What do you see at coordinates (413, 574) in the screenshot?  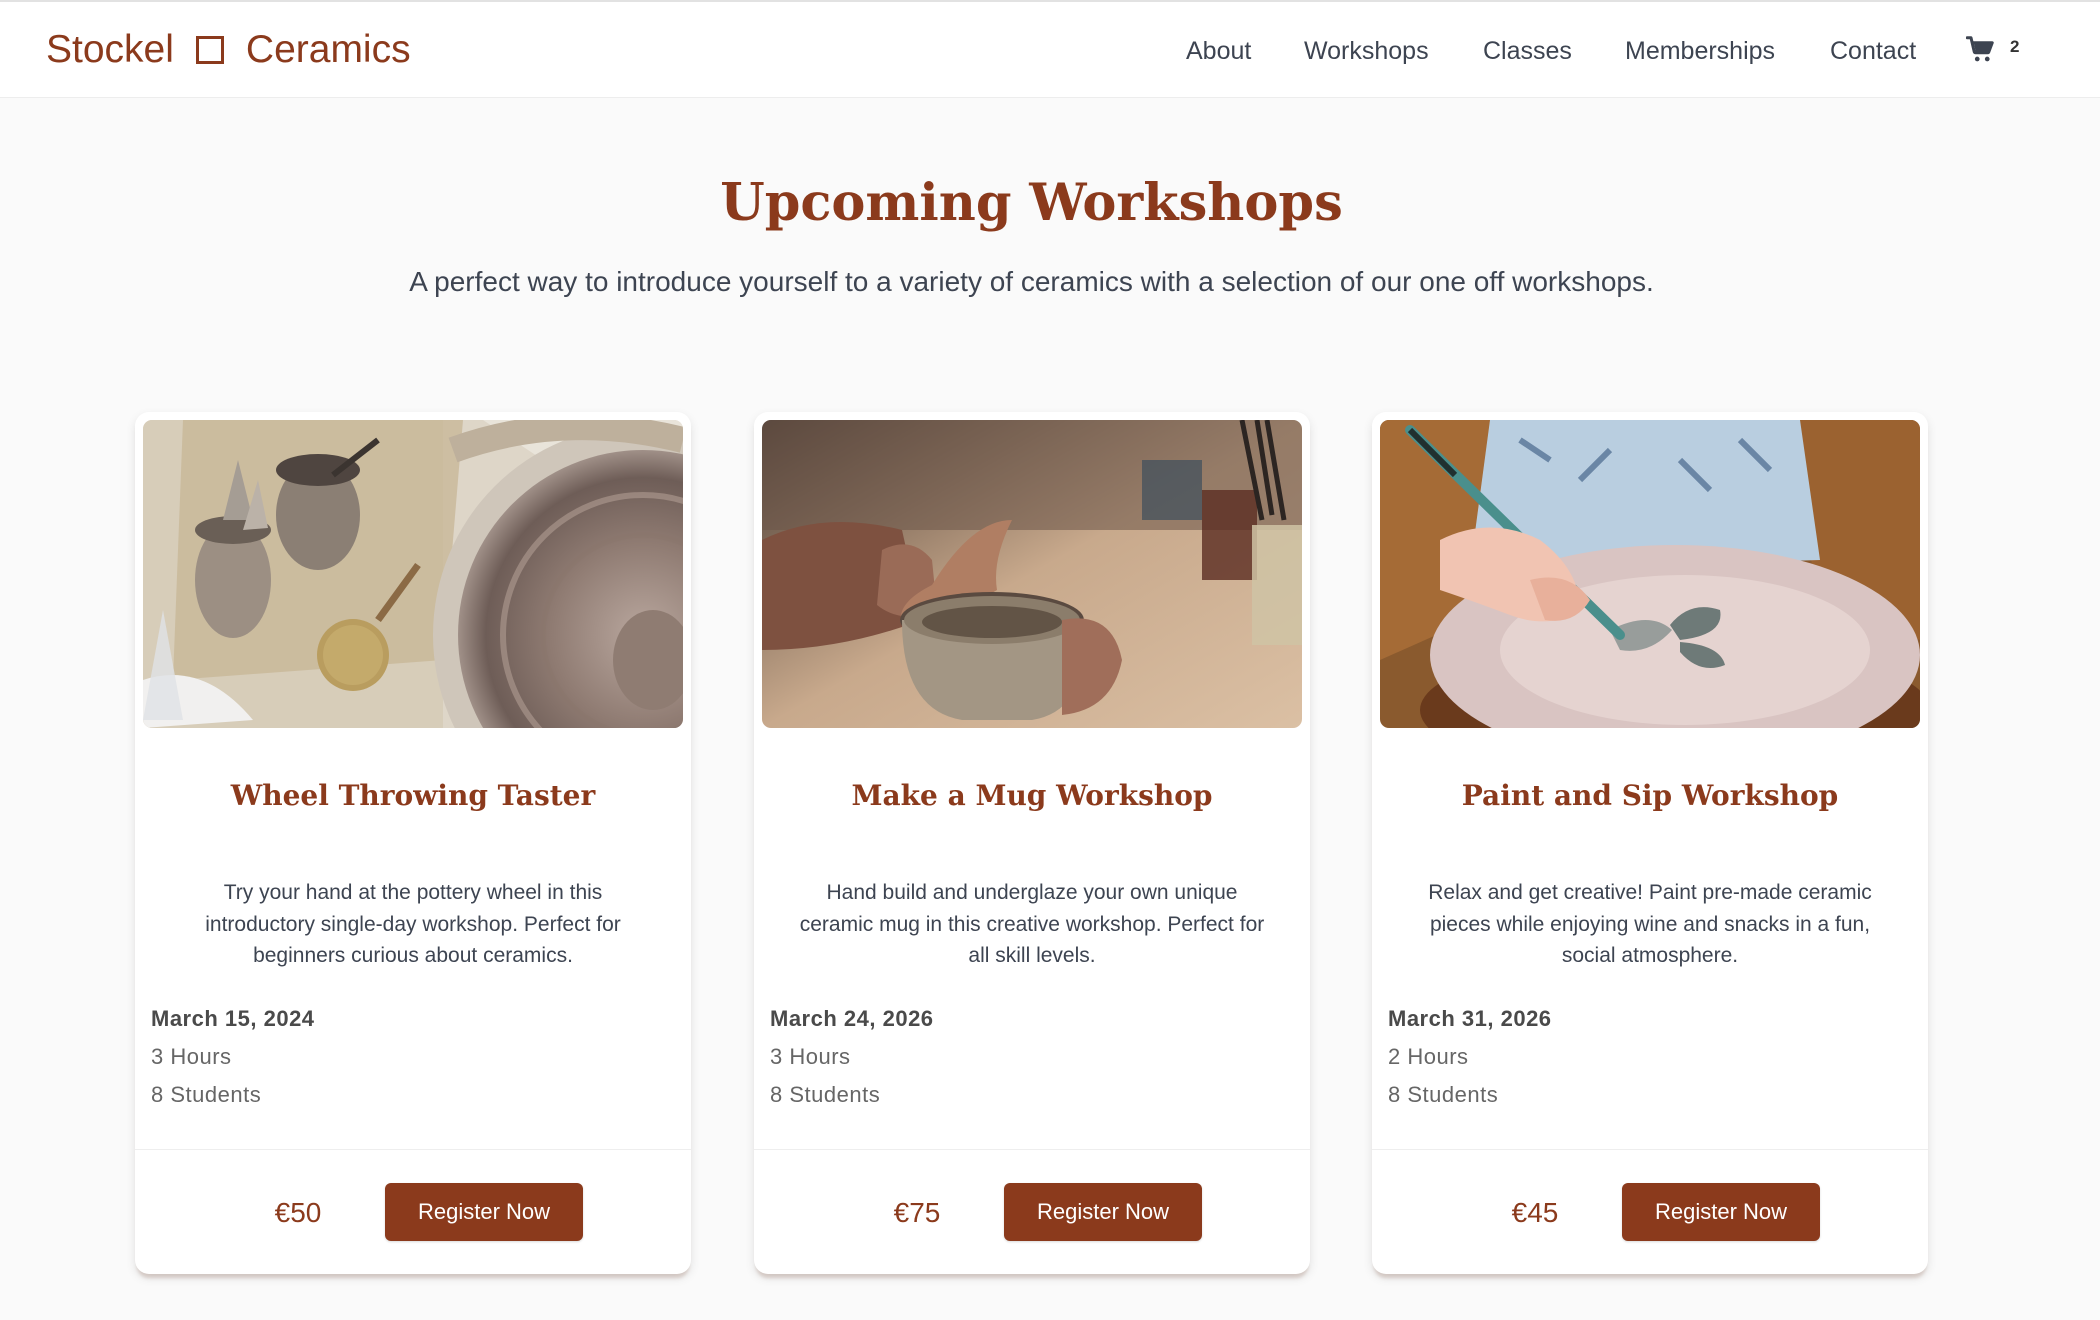 I see `pottery-wheel-photo` at bounding box center [413, 574].